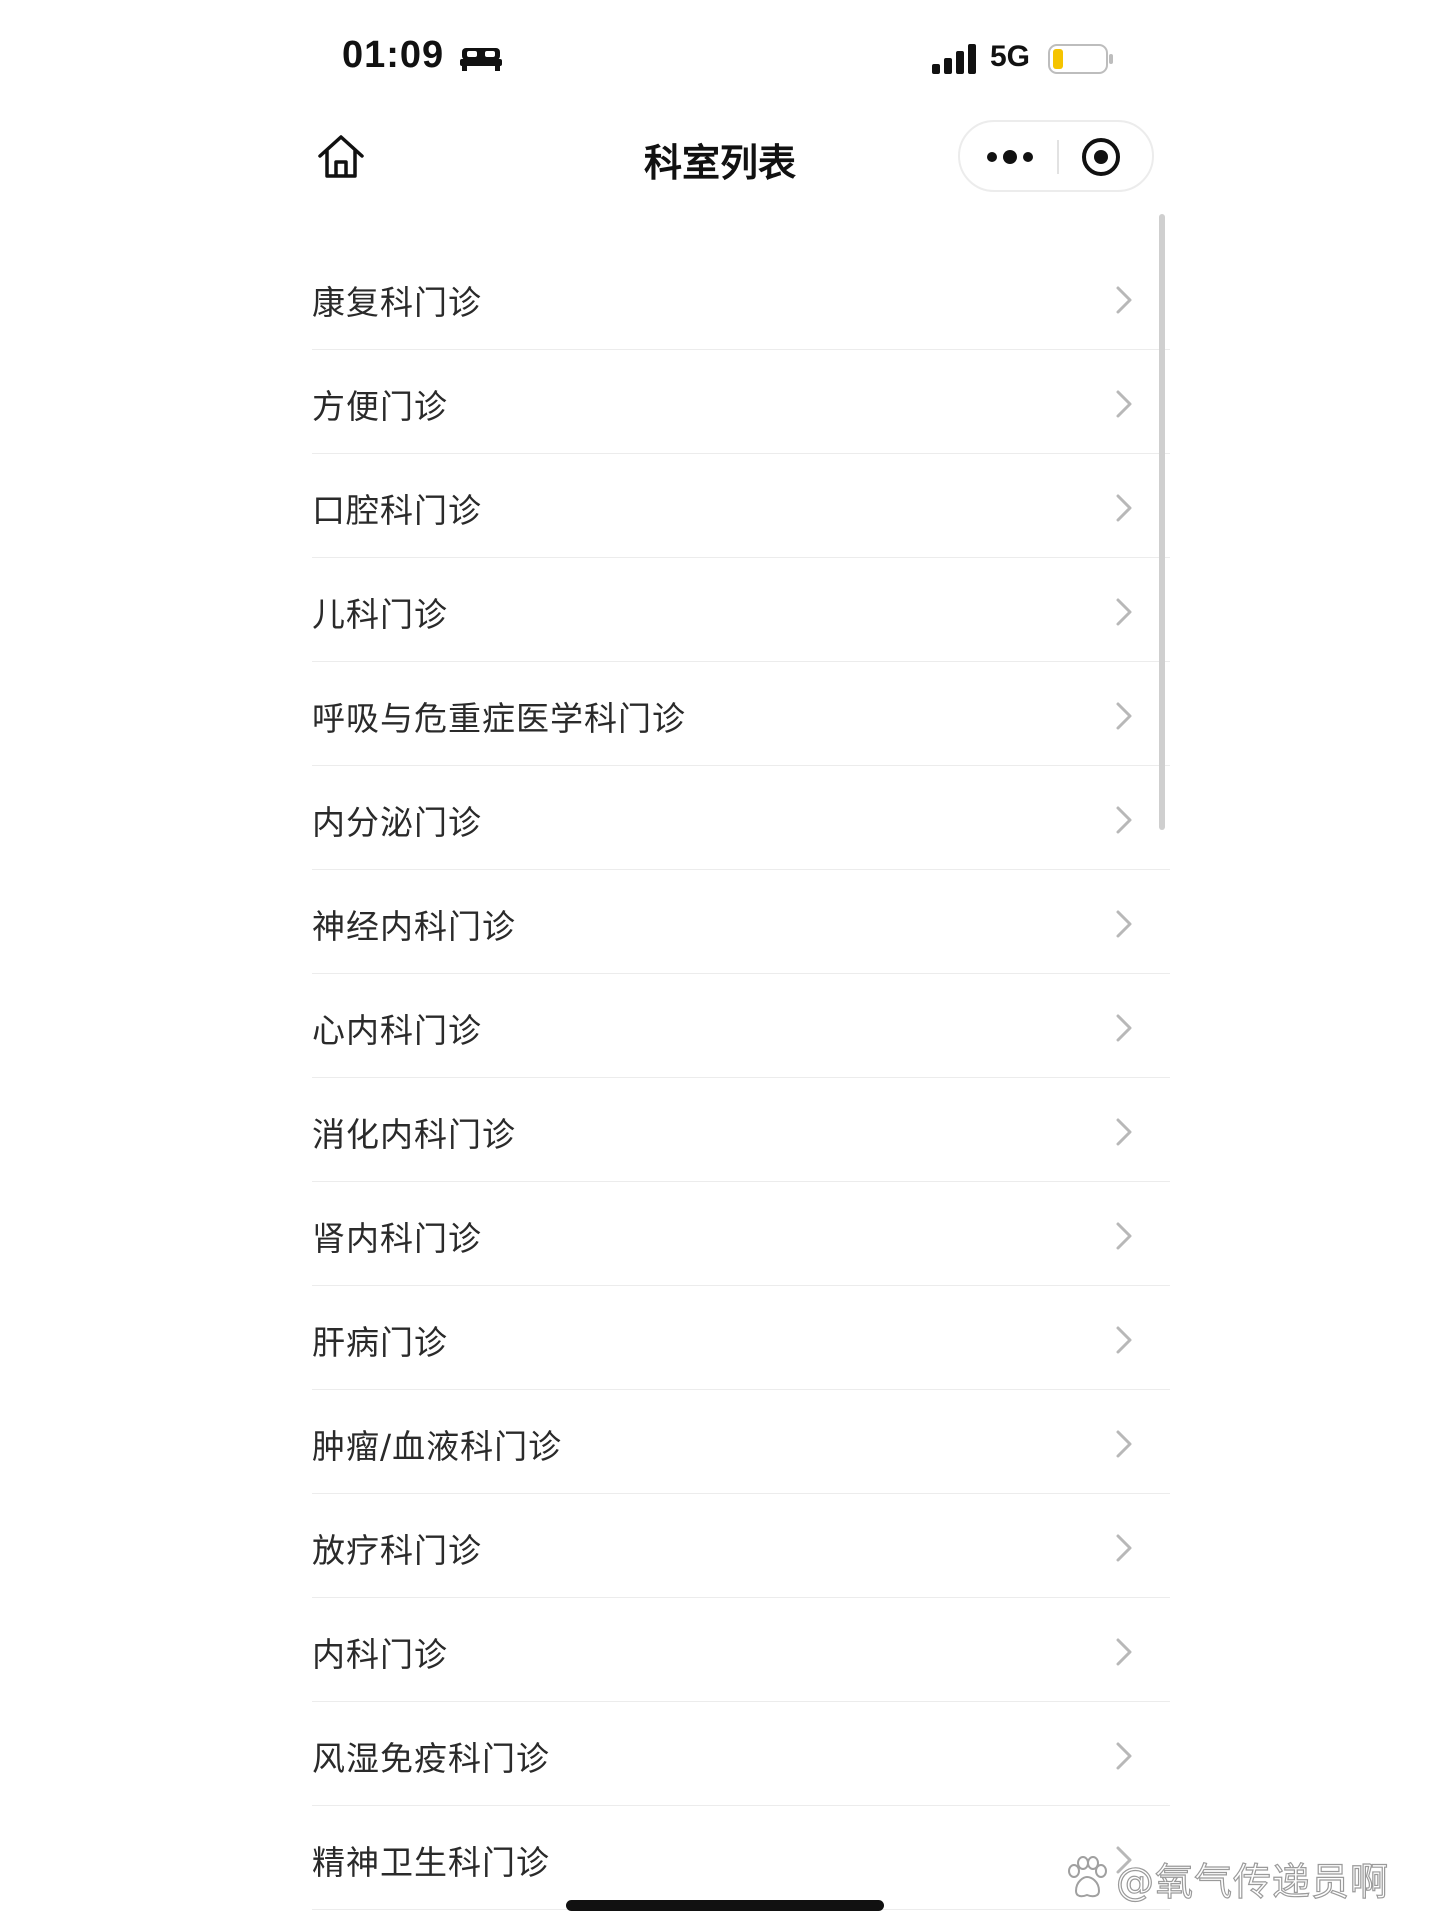 Image resolution: width=1440 pixels, height=1920 pixels. I want to click on list-item-label: 方便门诊, so click(380, 406).